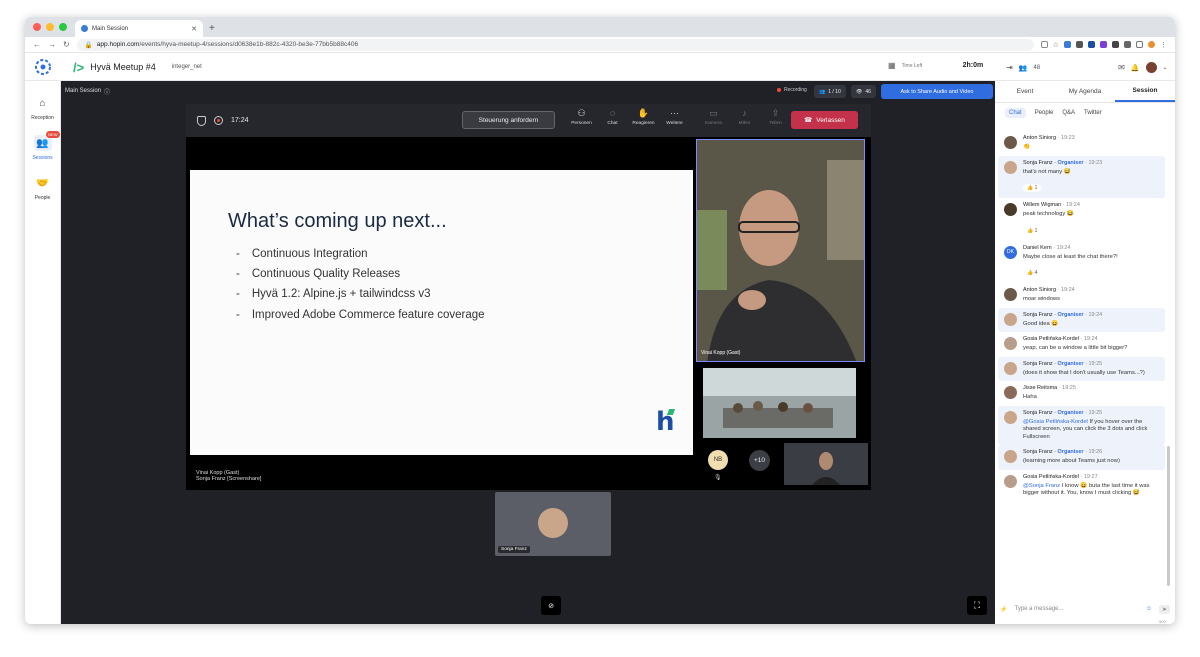 The image size is (1200, 657). Describe the element at coordinates (1139, 44) in the screenshot. I see `sidepanel-icon` at that location.